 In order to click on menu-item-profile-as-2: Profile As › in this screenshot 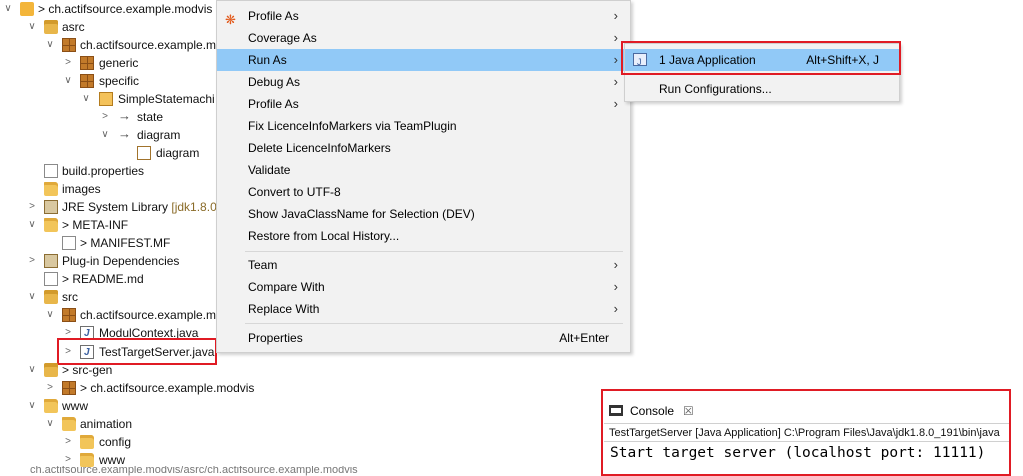, I will do `click(423, 104)`.